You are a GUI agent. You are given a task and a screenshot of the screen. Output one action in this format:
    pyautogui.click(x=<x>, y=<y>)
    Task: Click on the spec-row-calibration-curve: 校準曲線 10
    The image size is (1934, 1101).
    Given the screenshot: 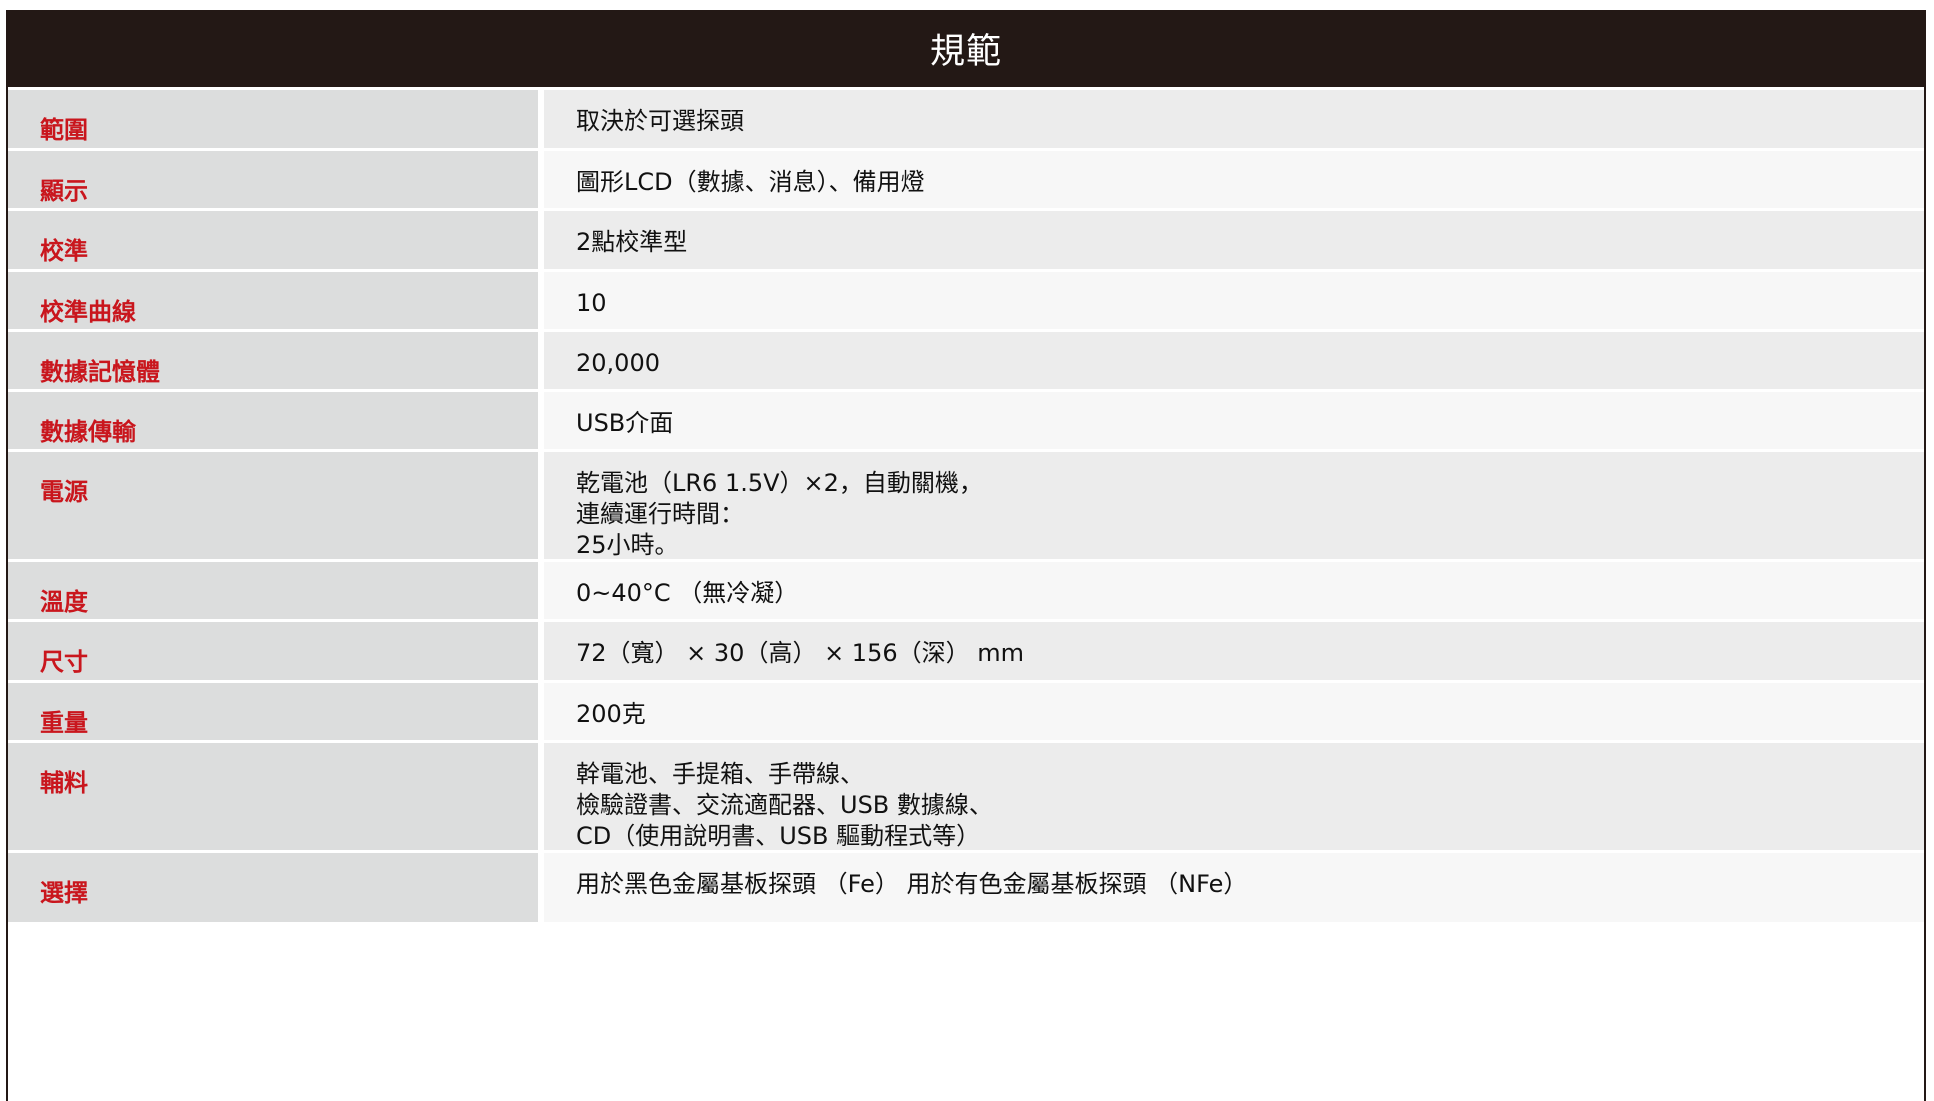 What is the action you would take?
    pyautogui.click(x=966, y=299)
    